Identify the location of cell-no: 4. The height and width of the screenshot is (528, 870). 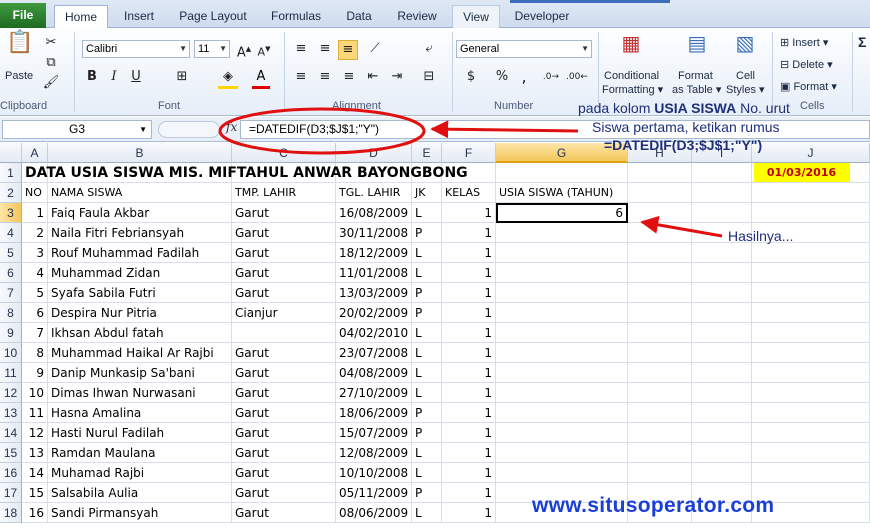
(35, 273).